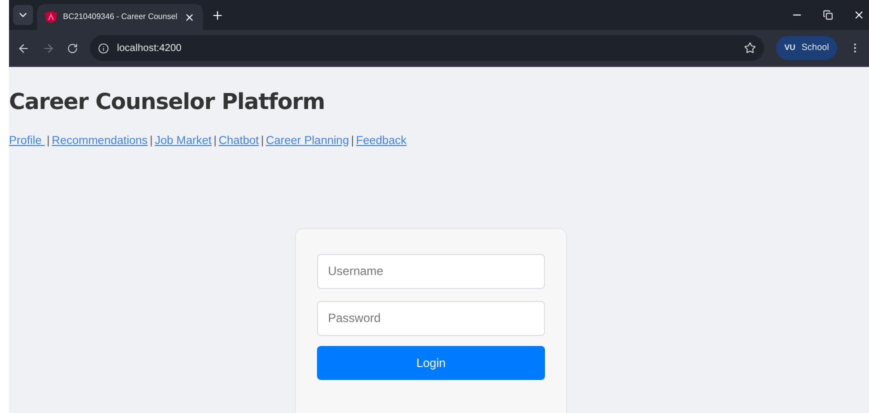 The width and height of the screenshot is (869, 413). Describe the element at coordinates (167, 102) in the screenshot. I see `page-title: Career Counselor Platform` at that location.